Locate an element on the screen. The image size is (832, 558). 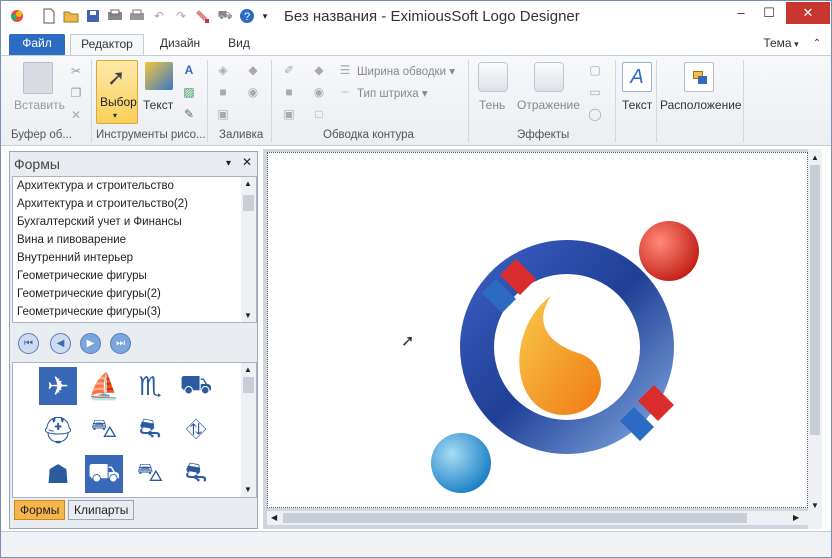
list-item: Геометрические фигуры(2) is located at coordinates (89, 294).